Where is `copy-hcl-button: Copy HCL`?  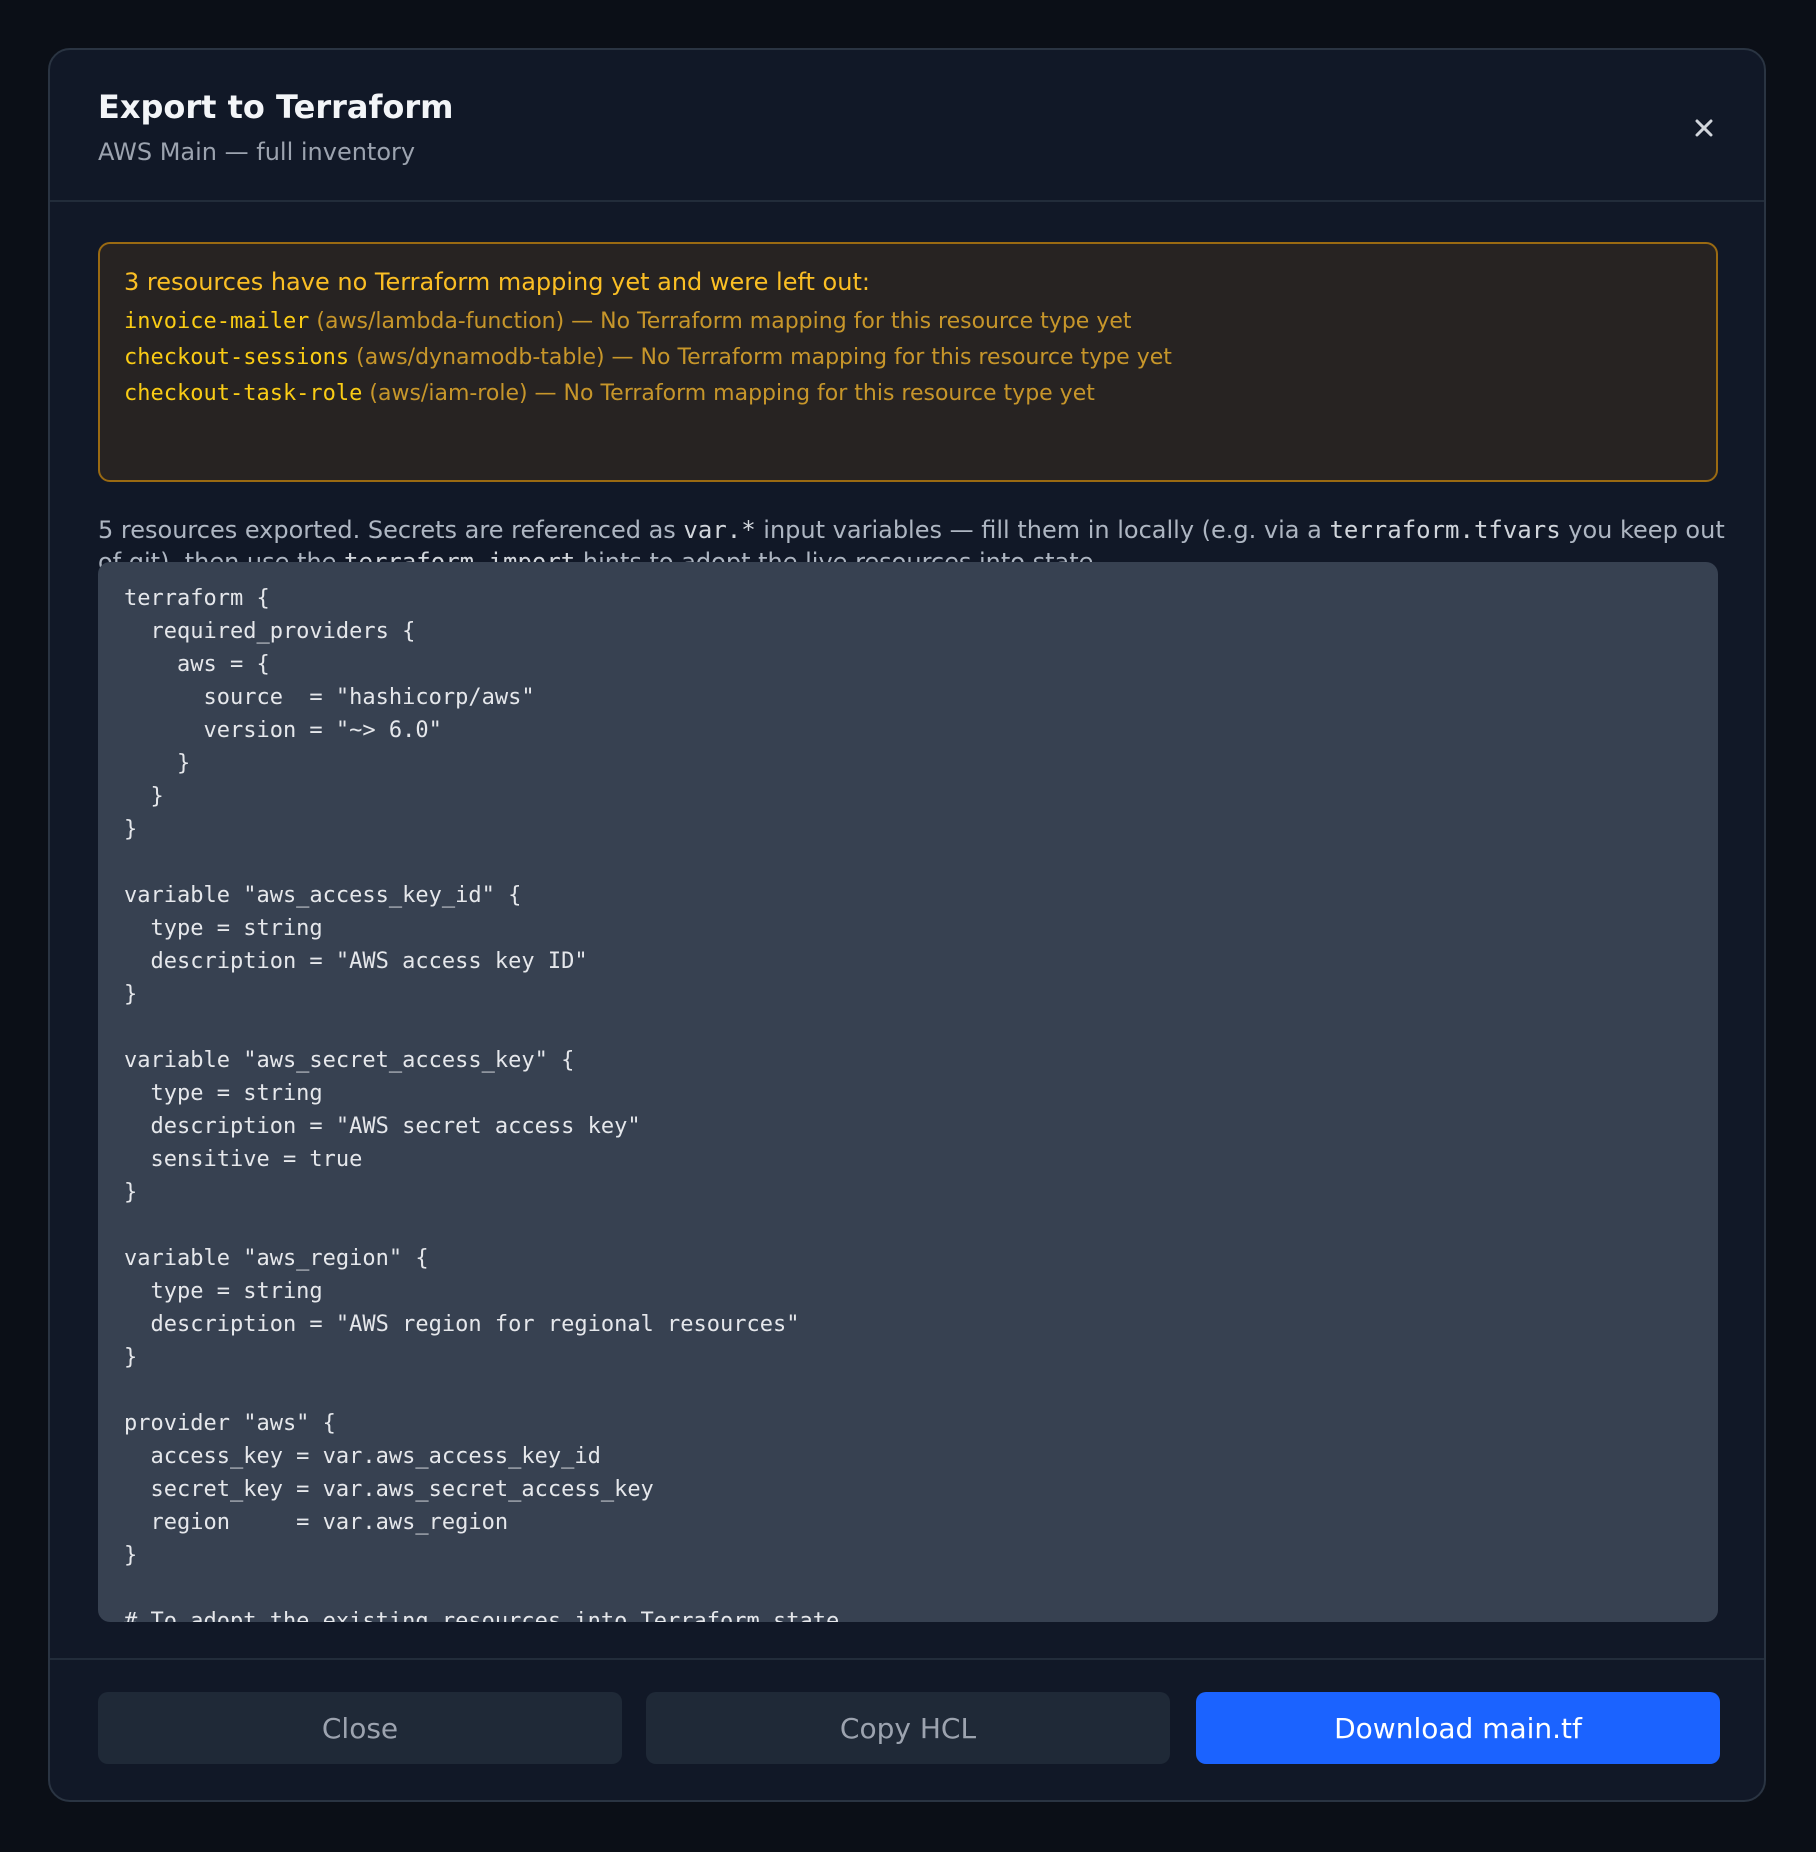 copy-hcl-button: Copy HCL is located at coordinates (908, 1728).